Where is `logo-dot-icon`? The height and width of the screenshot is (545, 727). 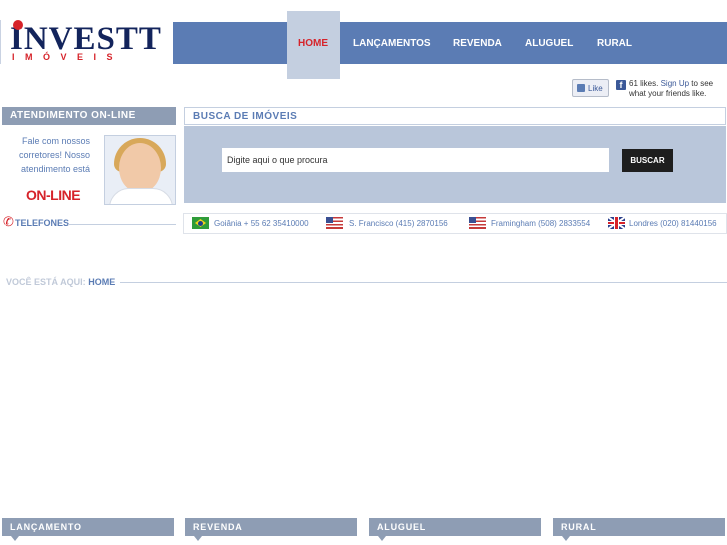
logo-dot-icon is located at coordinates (18, 25).